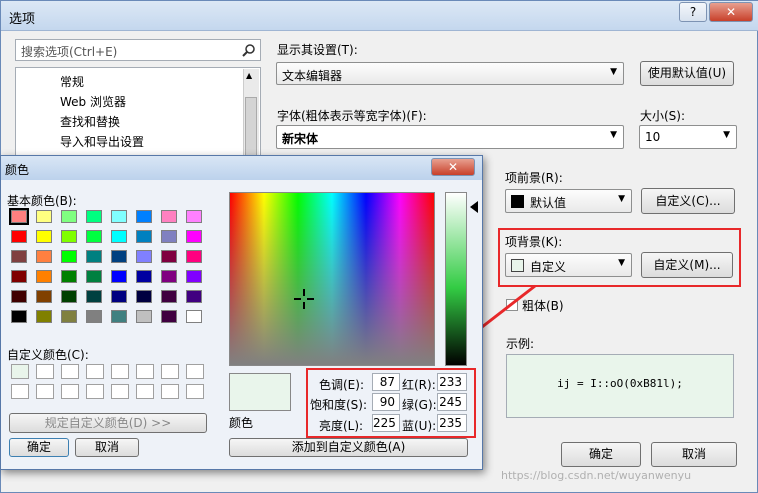  Describe the element at coordinates (249, 75) in the screenshot. I see `scroll-up-icon: ▲` at that location.